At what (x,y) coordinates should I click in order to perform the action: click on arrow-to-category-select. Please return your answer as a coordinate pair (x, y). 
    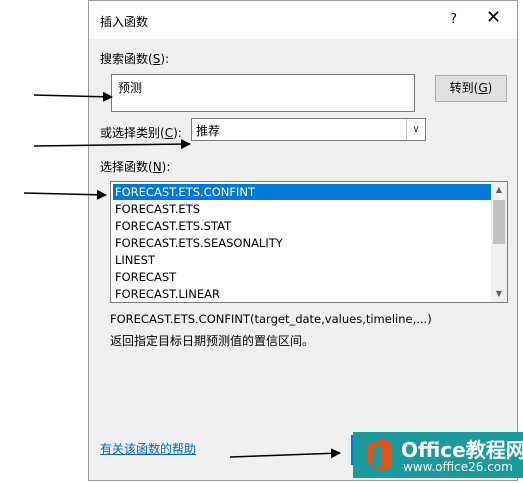
    Looking at the image, I should click on (112, 144).